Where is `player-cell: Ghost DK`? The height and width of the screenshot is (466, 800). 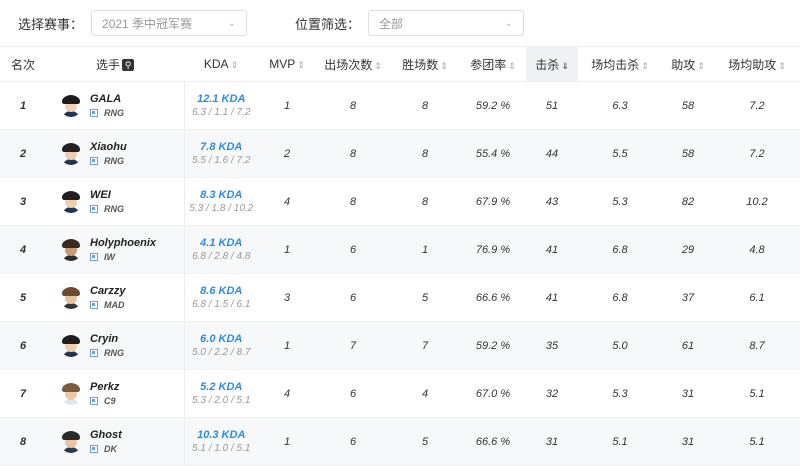
player-cell: Ghost DK is located at coordinates (115, 441).